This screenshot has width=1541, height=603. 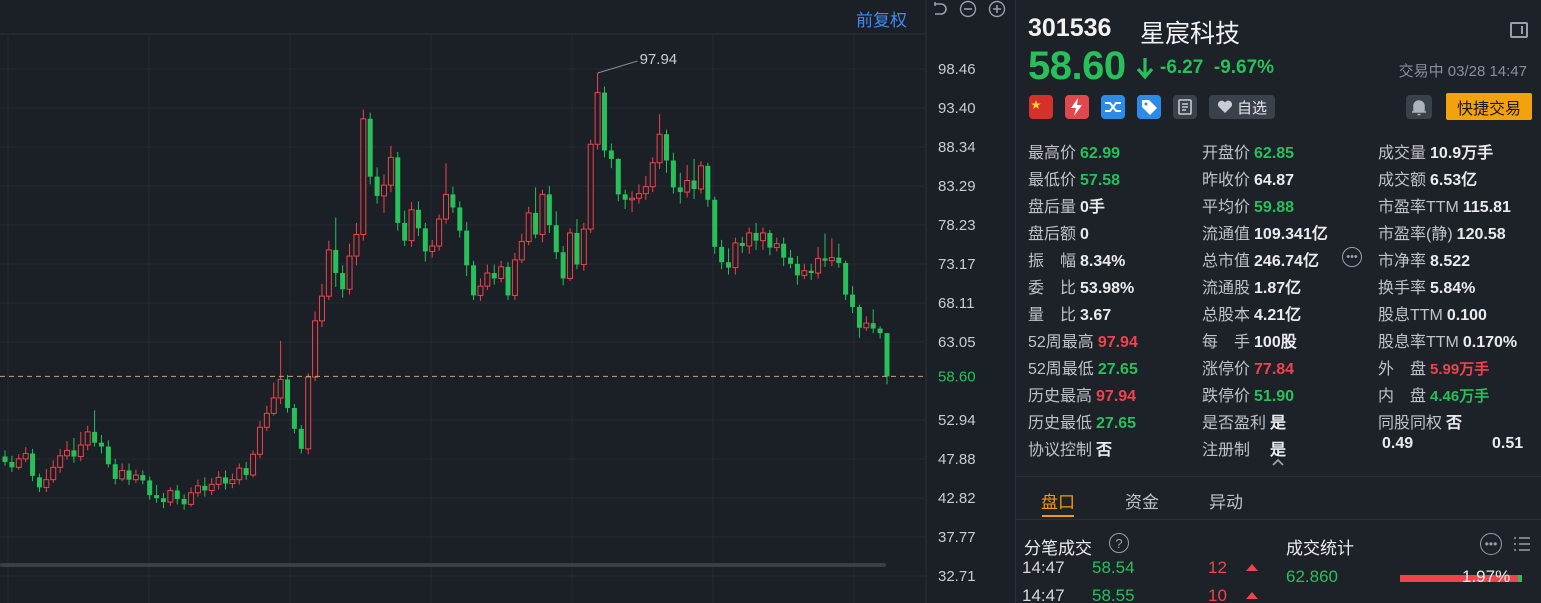 I want to click on tab-orderbook: 盘口, so click(x=1058, y=499).